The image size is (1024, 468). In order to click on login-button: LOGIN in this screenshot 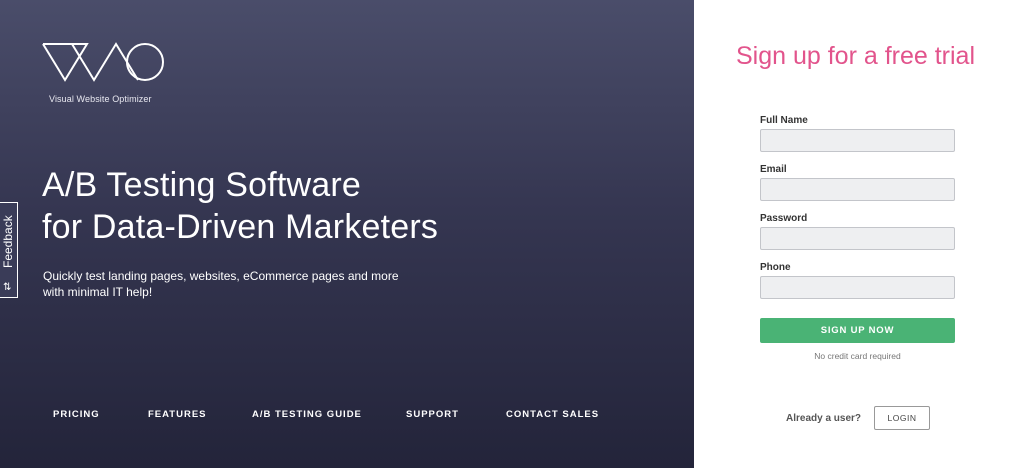, I will do `click(902, 418)`.